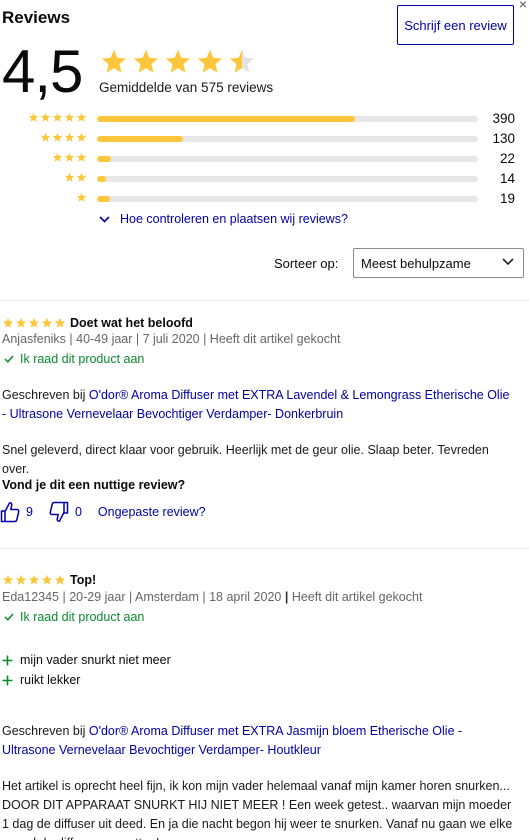 The width and height of the screenshot is (529, 840). Describe the element at coordinates (131, 323) in the screenshot. I see `review-title: Doet wat het beloofd` at that location.